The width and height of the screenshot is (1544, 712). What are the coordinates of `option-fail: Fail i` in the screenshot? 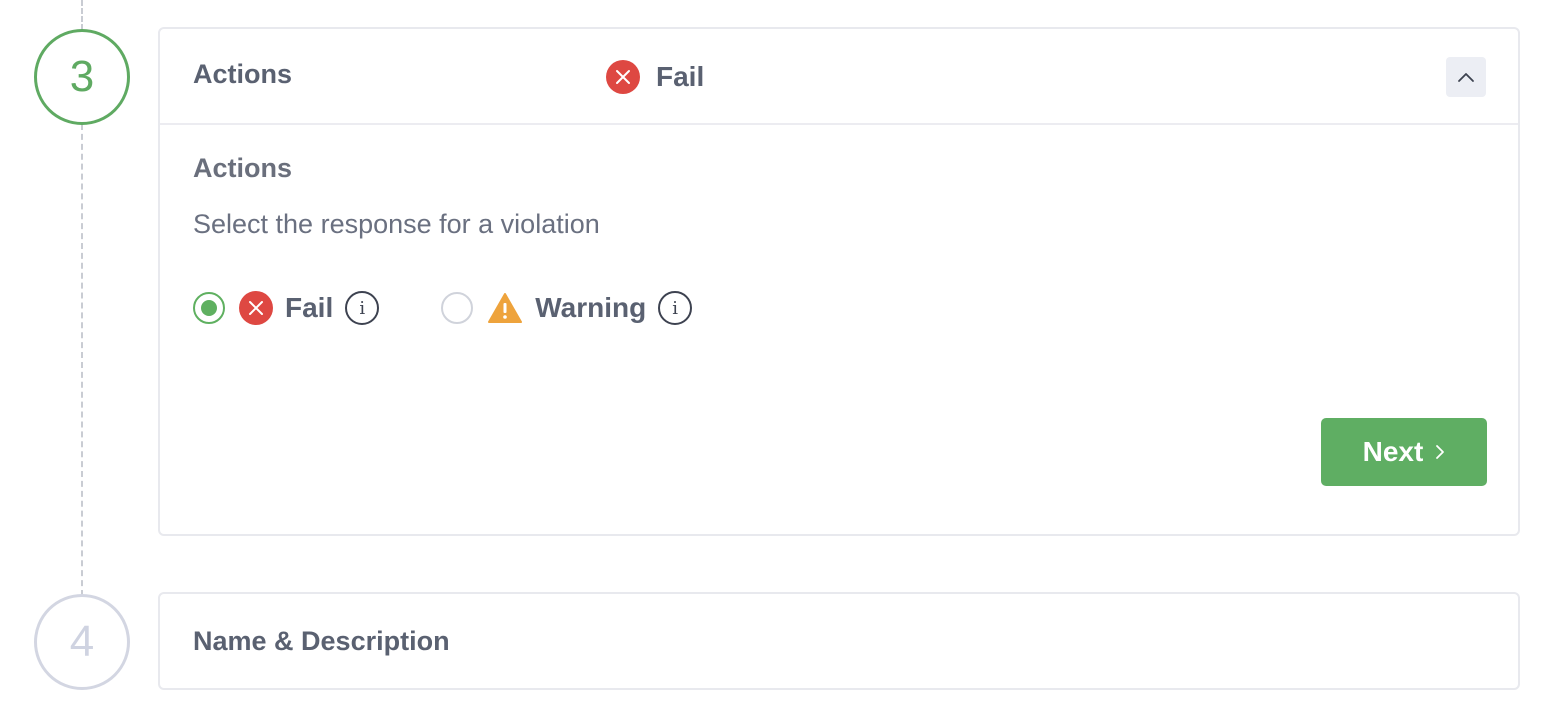 It's located at (286, 308).